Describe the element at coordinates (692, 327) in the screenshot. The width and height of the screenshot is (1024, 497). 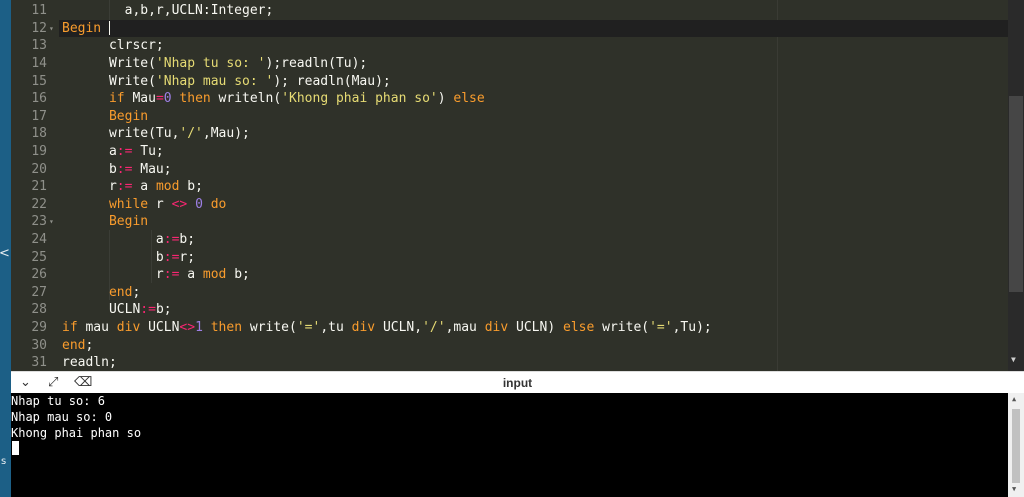
I see `code-token: ,Tu);` at that location.